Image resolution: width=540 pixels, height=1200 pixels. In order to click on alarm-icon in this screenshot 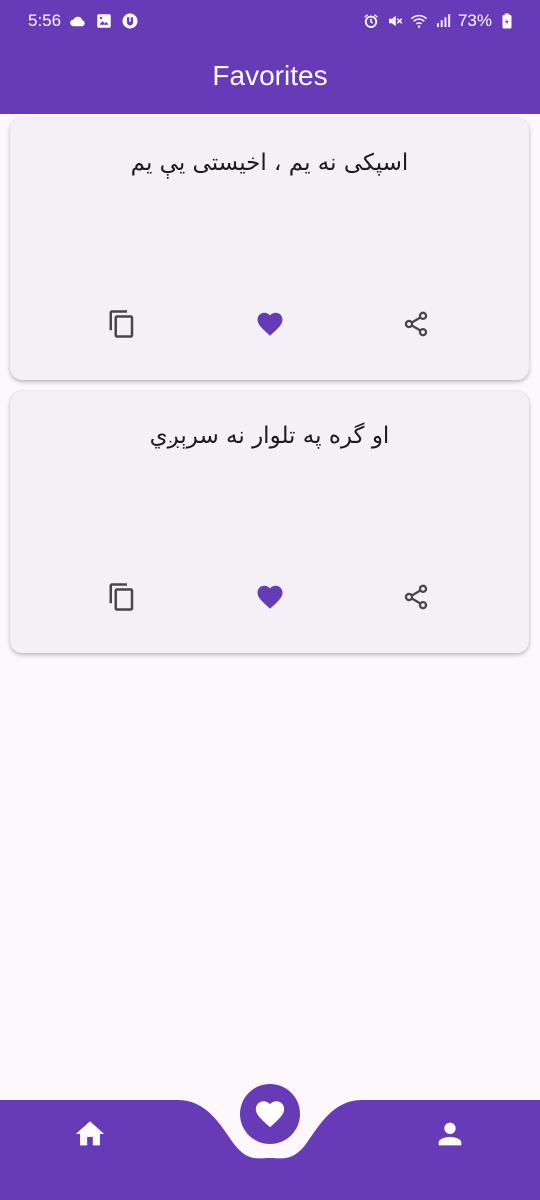, I will do `click(371, 21)`.